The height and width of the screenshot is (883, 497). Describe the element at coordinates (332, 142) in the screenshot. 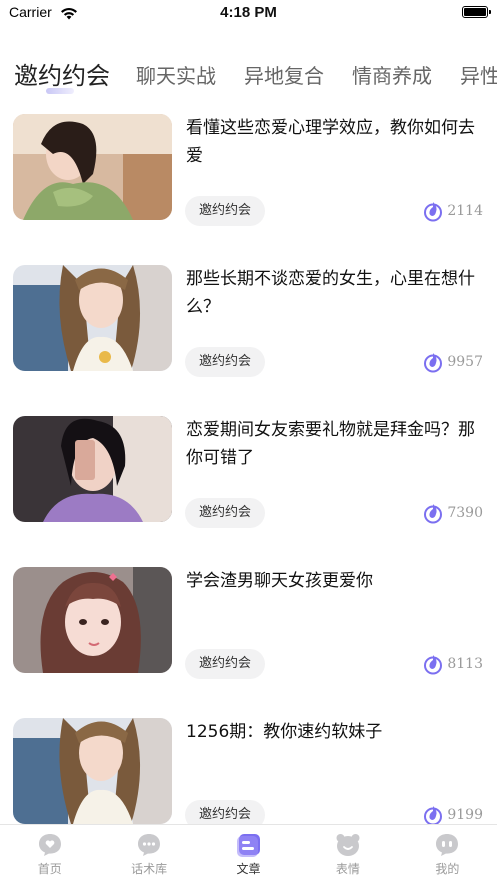

I see `article-title: 看懂这些恋爱心理学效应，教你如何去爱` at that location.